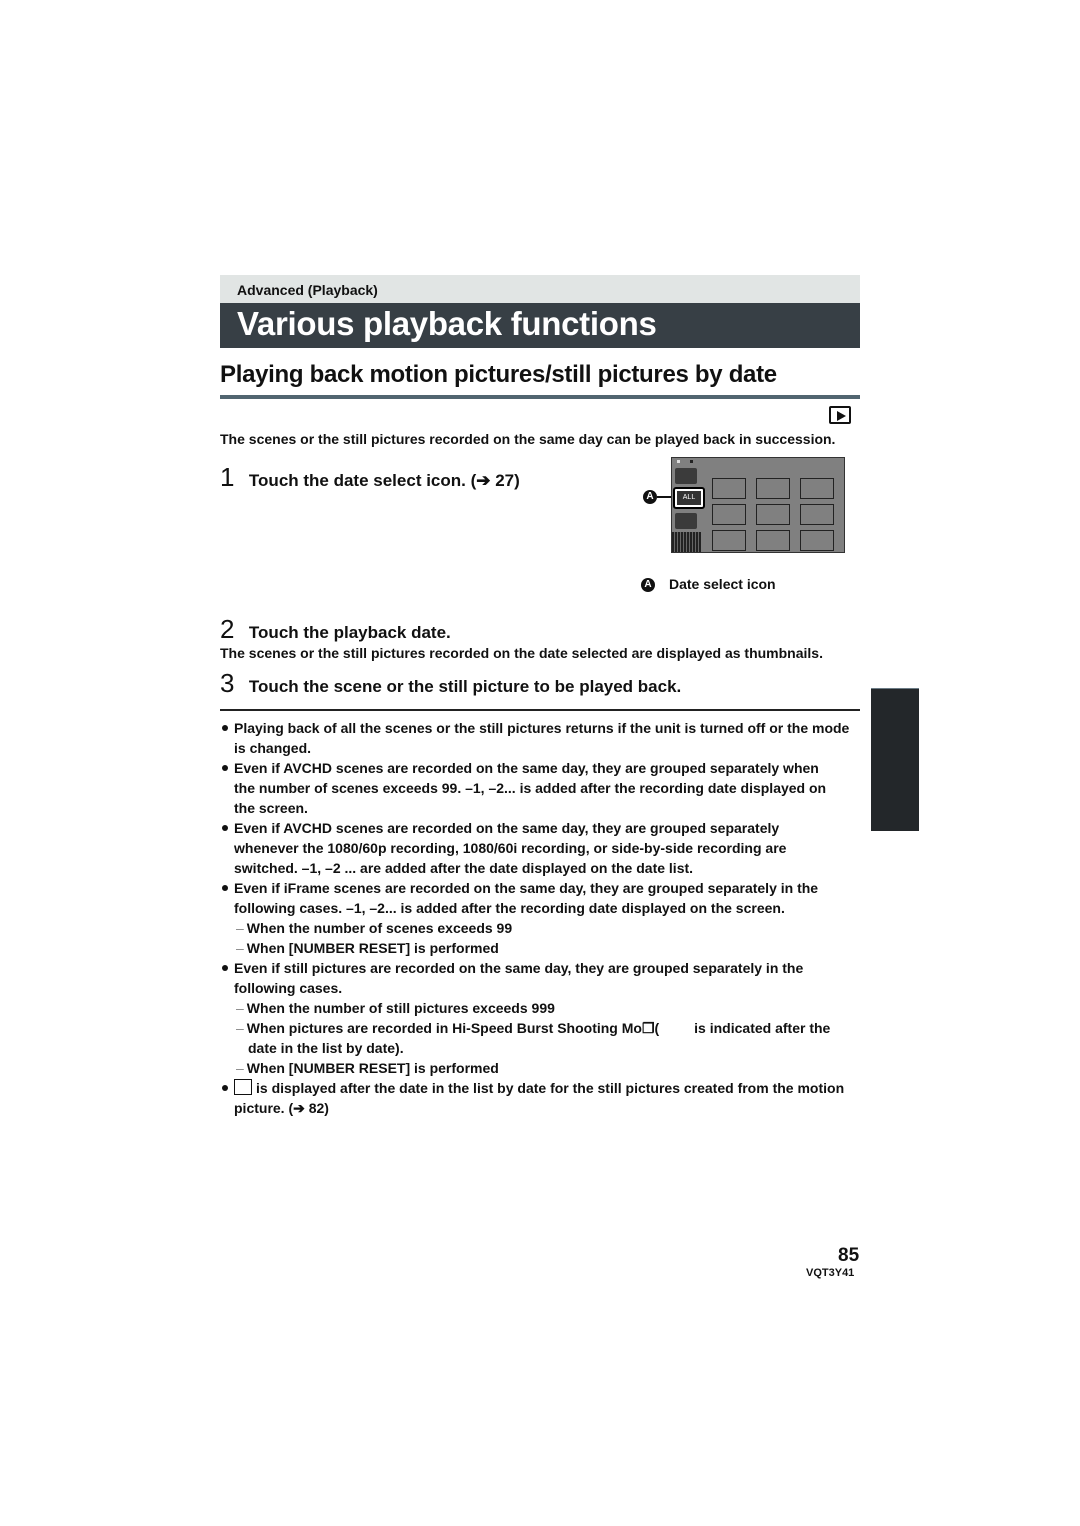  What do you see at coordinates (227, 629) in the screenshot?
I see `step-number: 2` at bounding box center [227, 629].